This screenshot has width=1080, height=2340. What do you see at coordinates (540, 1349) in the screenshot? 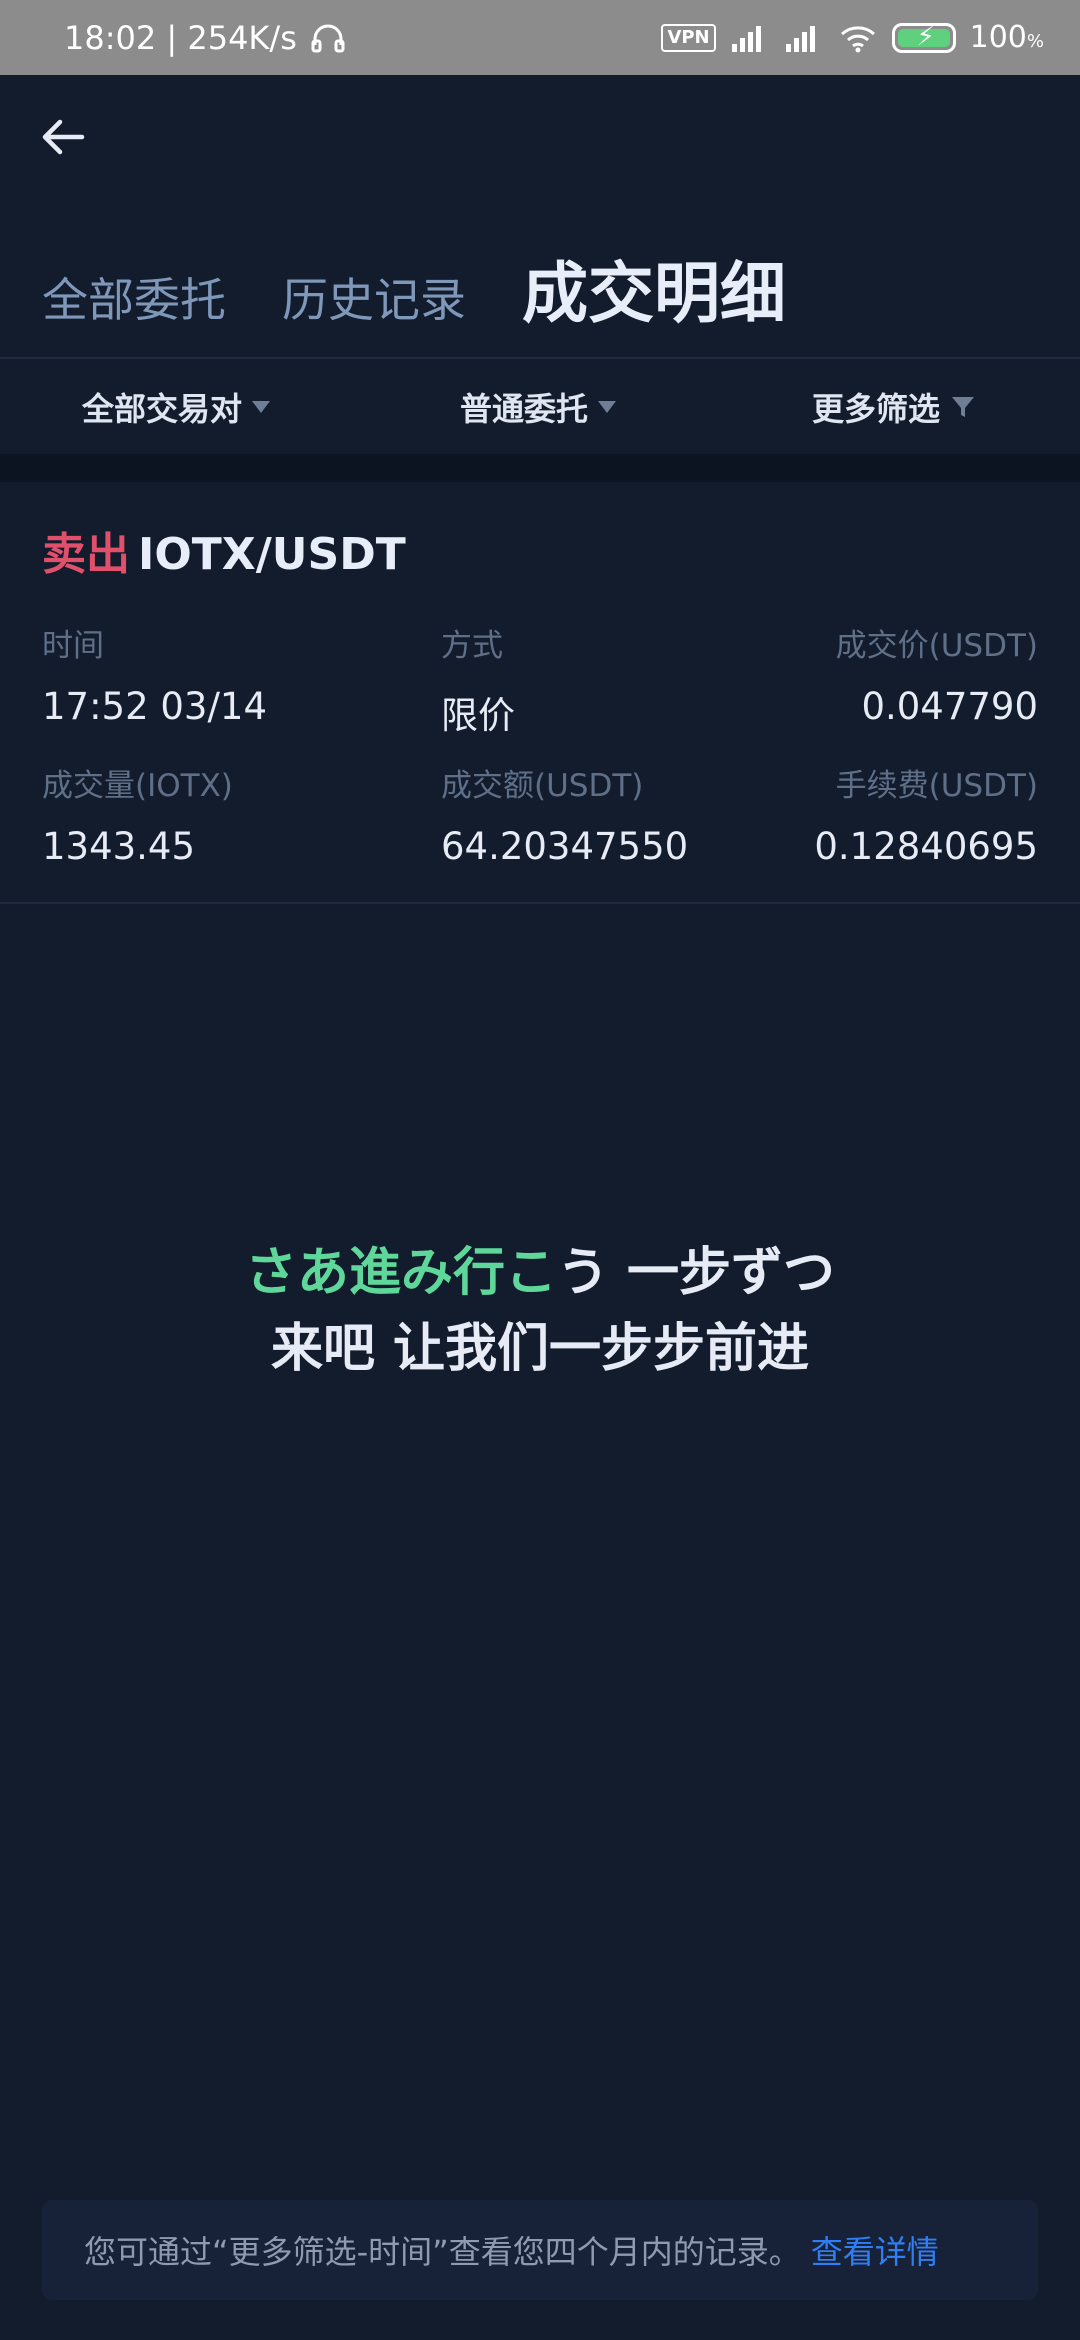
I see `subtitle-line-2: 来吧 让我们一步步前进` at bounding box center [540, 1349].